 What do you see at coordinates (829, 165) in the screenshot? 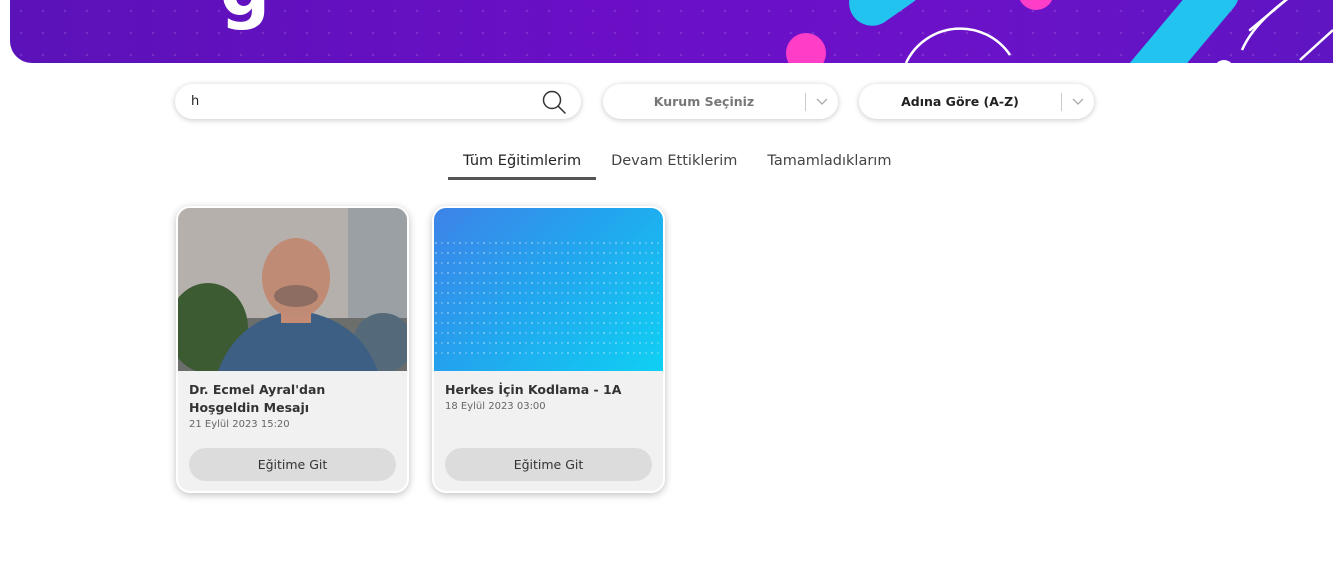
I see `tab-completed: Tamamladıklarım` at bounding box center [829, 165].